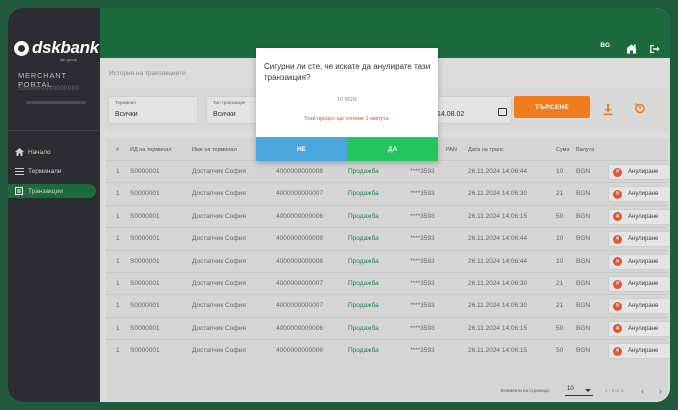 Image resolution: width=678 pixels, height=410 pixels. What do you see at coordinates (347, 119) in the screenshot?
I see `dialog-warning: Този процес ще отнеме 1 минута.` at bounding box center [347, 119].